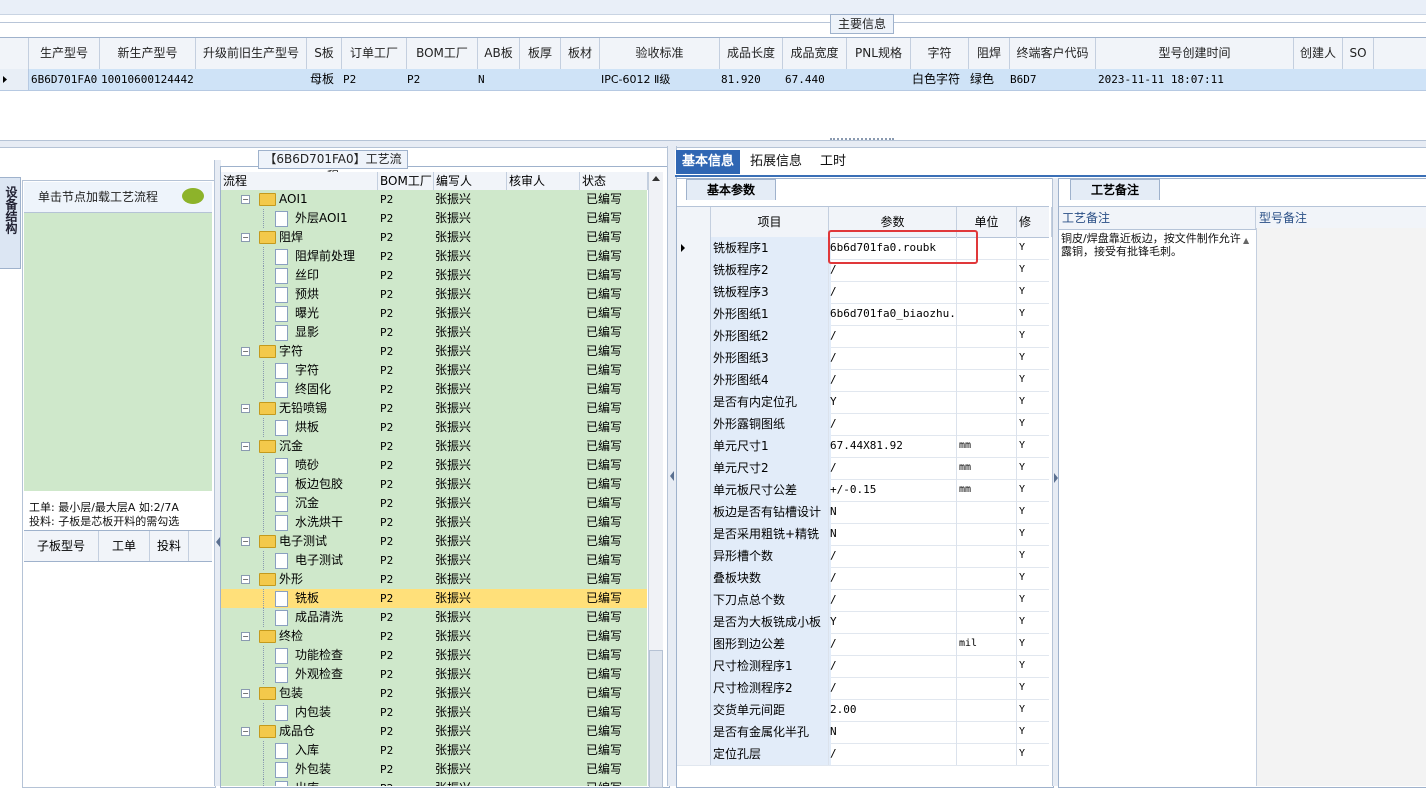 Image resolution: width=1426 pixels, height=788 pixels. I want to click on param-row: 板边是否有钻槽设计 N Y, so click(863, 512).